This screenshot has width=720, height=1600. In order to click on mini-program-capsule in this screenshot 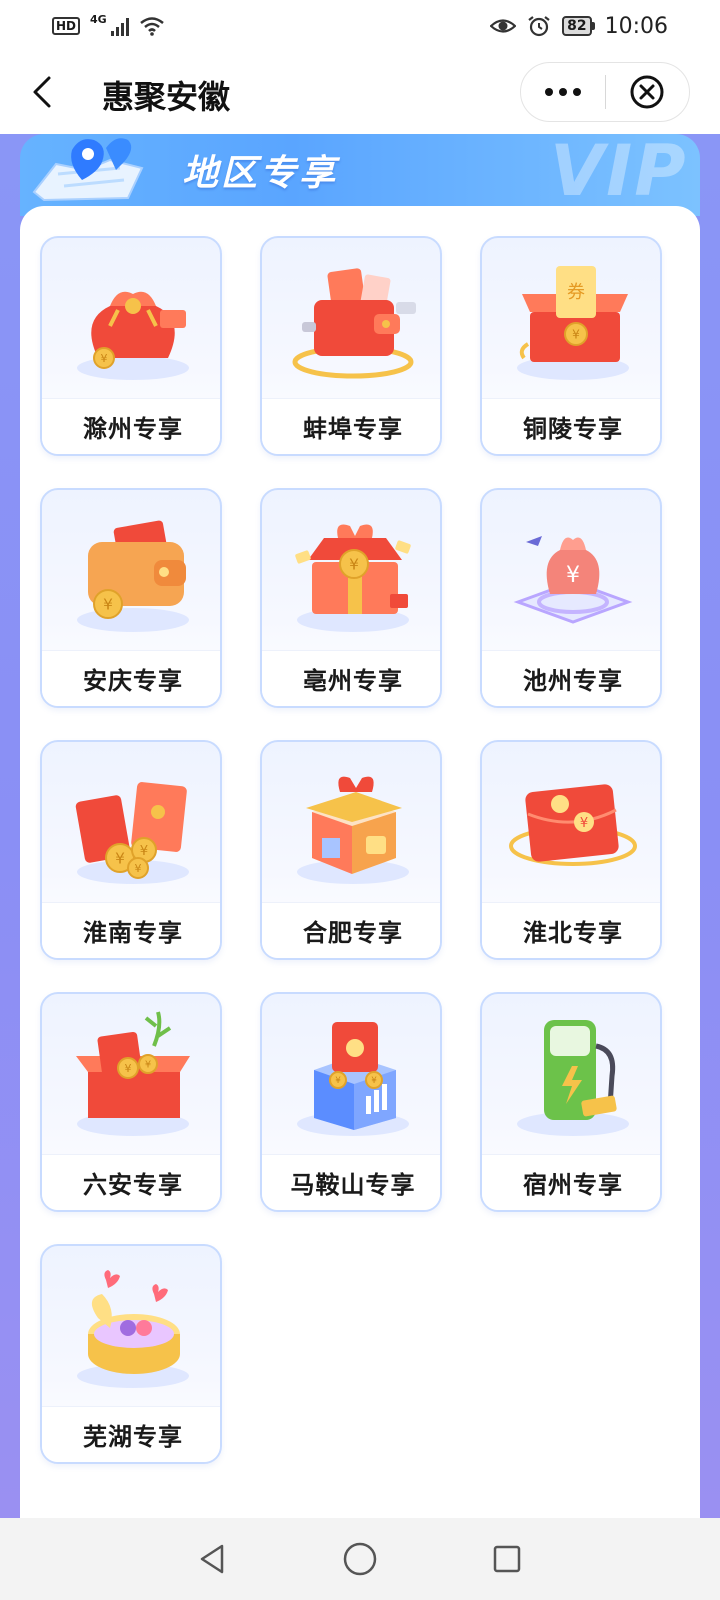, I will do `click(605, 92)`.